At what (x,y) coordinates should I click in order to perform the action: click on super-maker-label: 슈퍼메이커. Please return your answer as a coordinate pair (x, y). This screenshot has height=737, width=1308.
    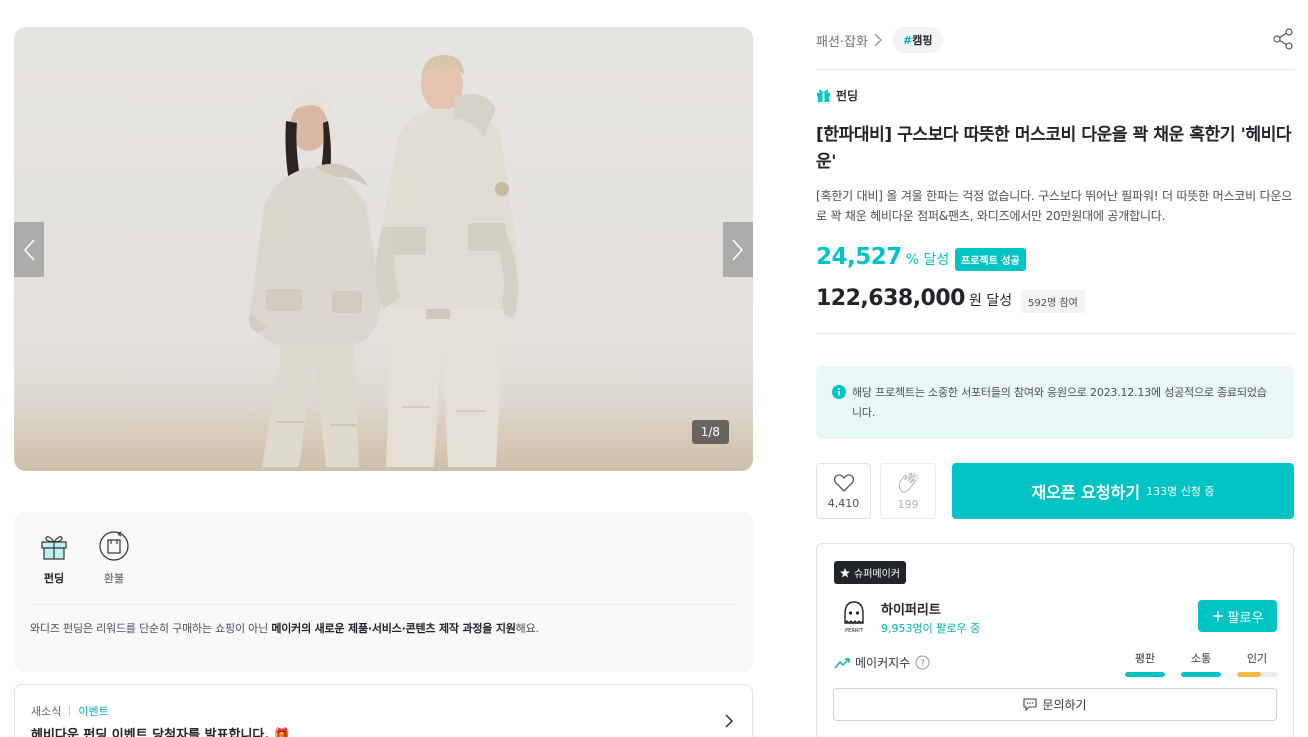
    Looking at the image, I should click on (877, 574).